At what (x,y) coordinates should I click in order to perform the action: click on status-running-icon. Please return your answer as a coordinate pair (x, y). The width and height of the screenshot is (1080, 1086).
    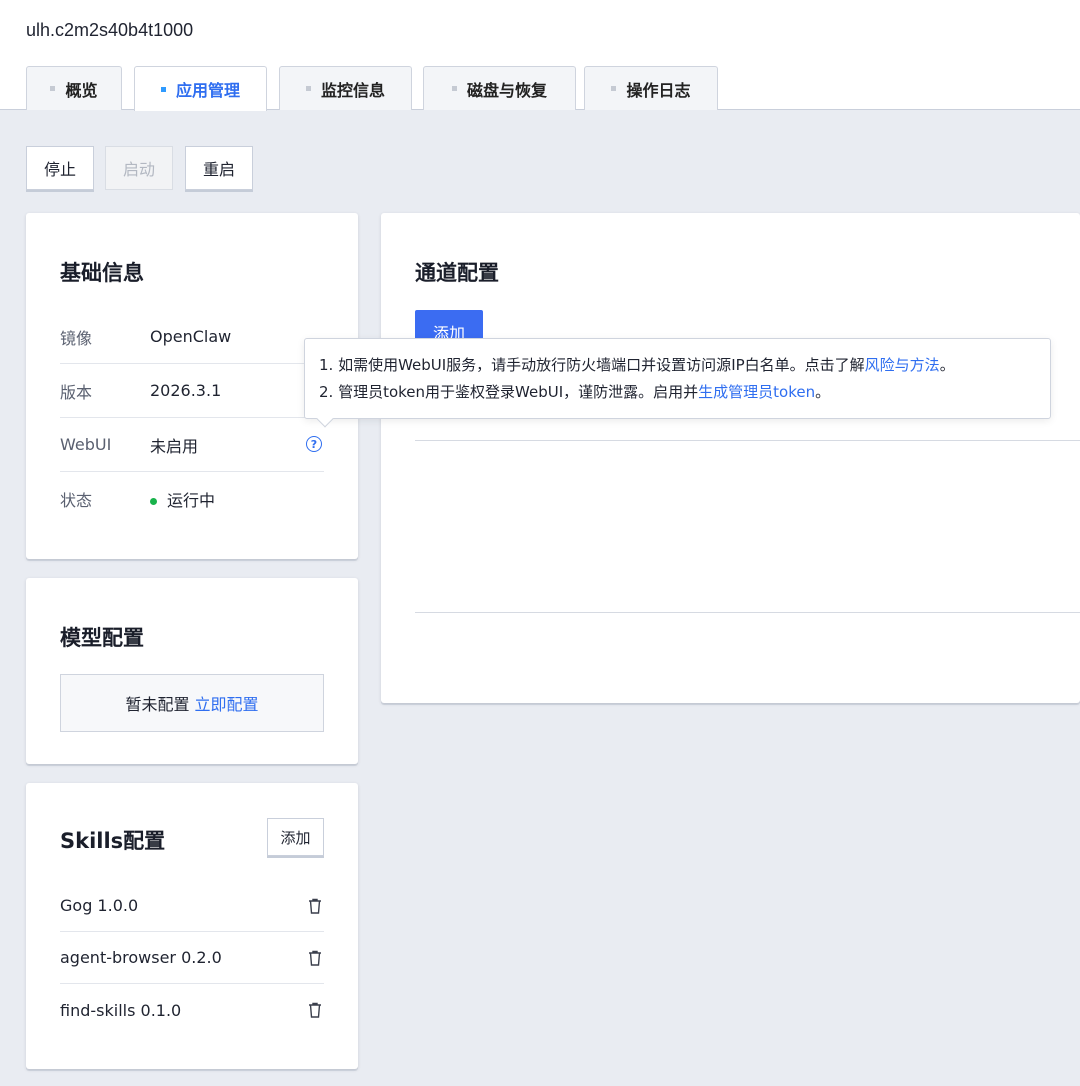
    Looking at the image, I should click on (153, 501).